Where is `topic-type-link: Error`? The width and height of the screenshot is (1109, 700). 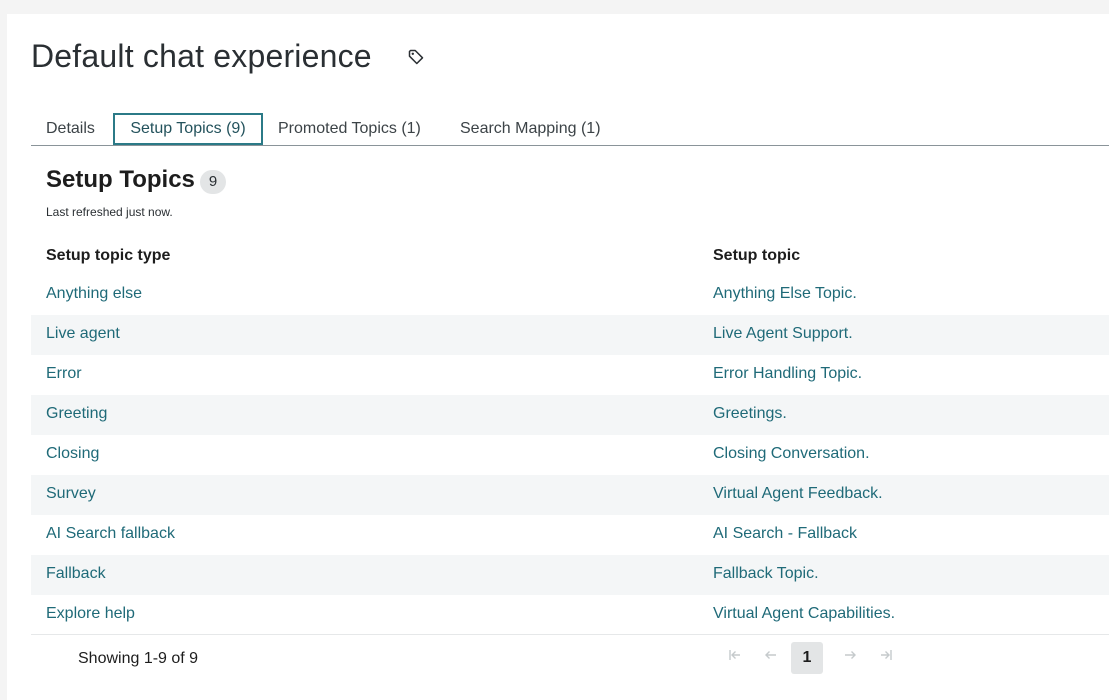 topic-type-link: Error is located at coordinates (64, 374).